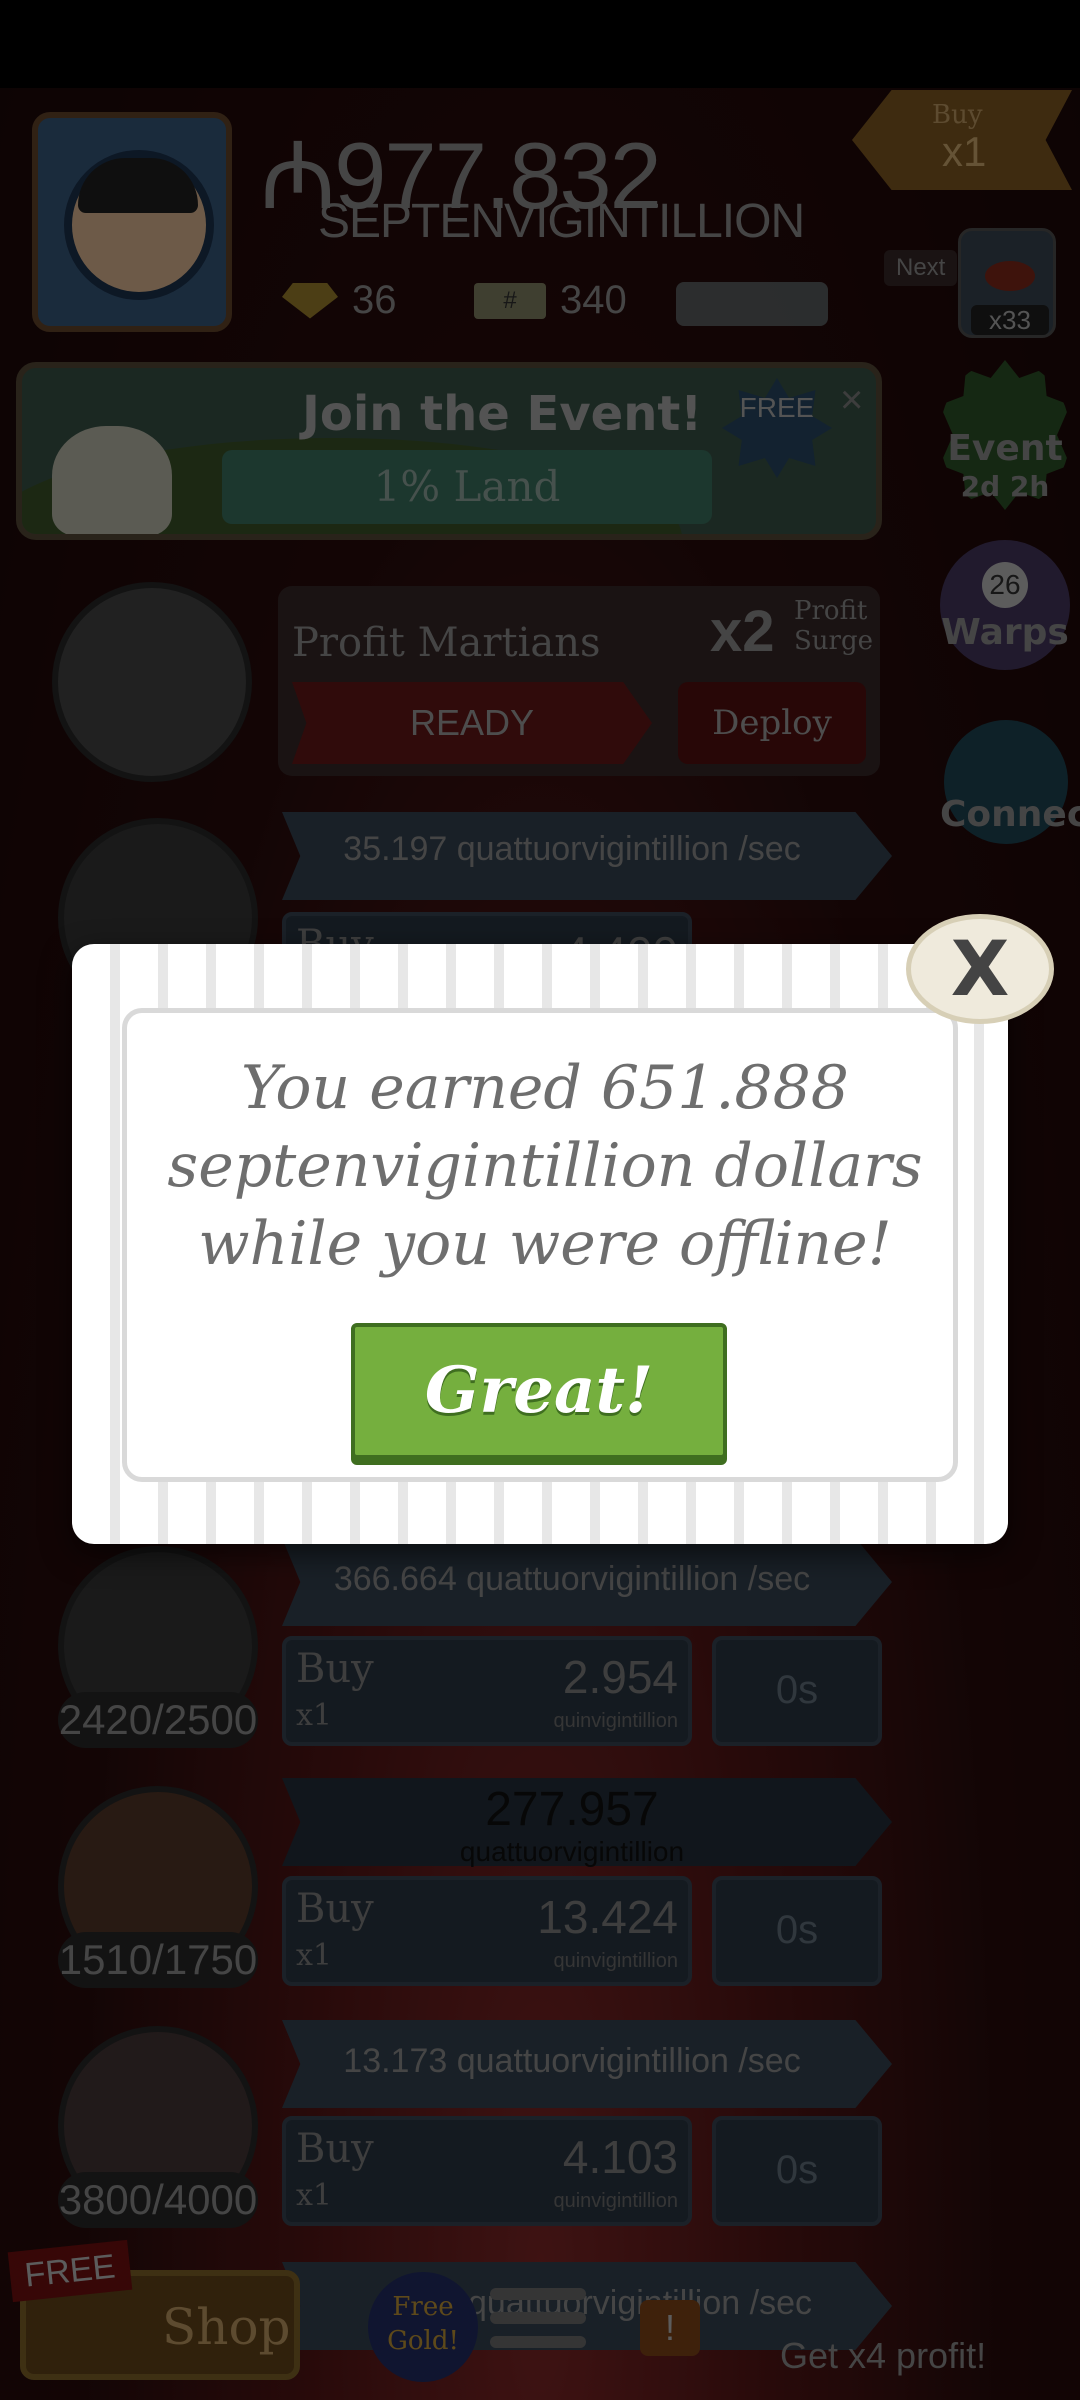 The image size is (1080, 2400). I want to click on ticket-counter: #340, so click(550, 300).